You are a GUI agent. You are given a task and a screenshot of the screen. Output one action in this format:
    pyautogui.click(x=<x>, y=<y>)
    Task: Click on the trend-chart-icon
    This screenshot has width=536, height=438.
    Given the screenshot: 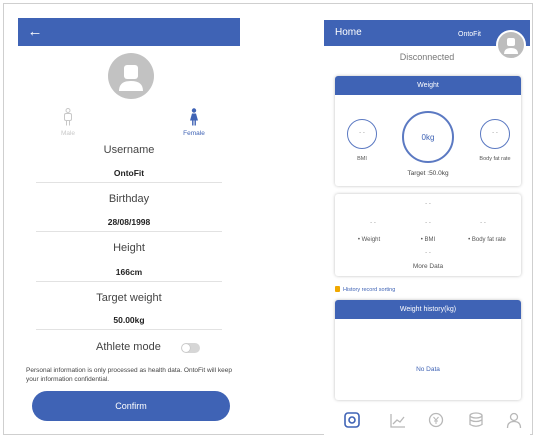 What is the action you would take?
    pyautogui.click(x=397, y=421)
    